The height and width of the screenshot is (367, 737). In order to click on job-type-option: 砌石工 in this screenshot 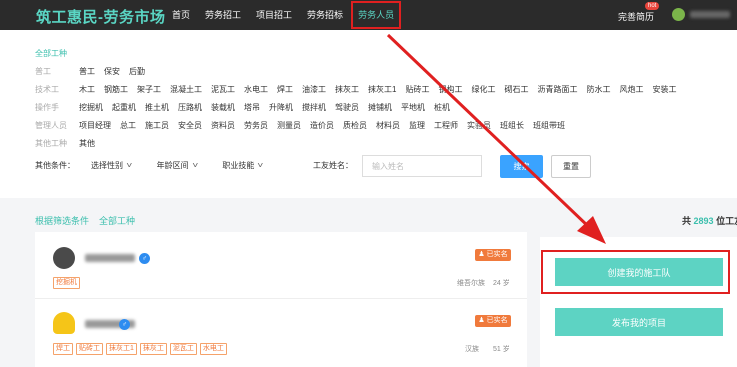, I will do `click(516, 89)`.